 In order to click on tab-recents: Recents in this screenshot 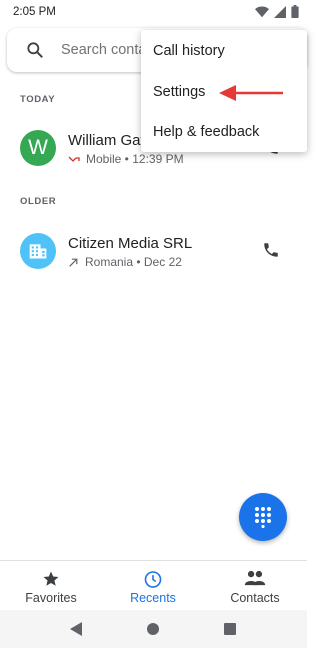, I will do `click(153, 586)`.